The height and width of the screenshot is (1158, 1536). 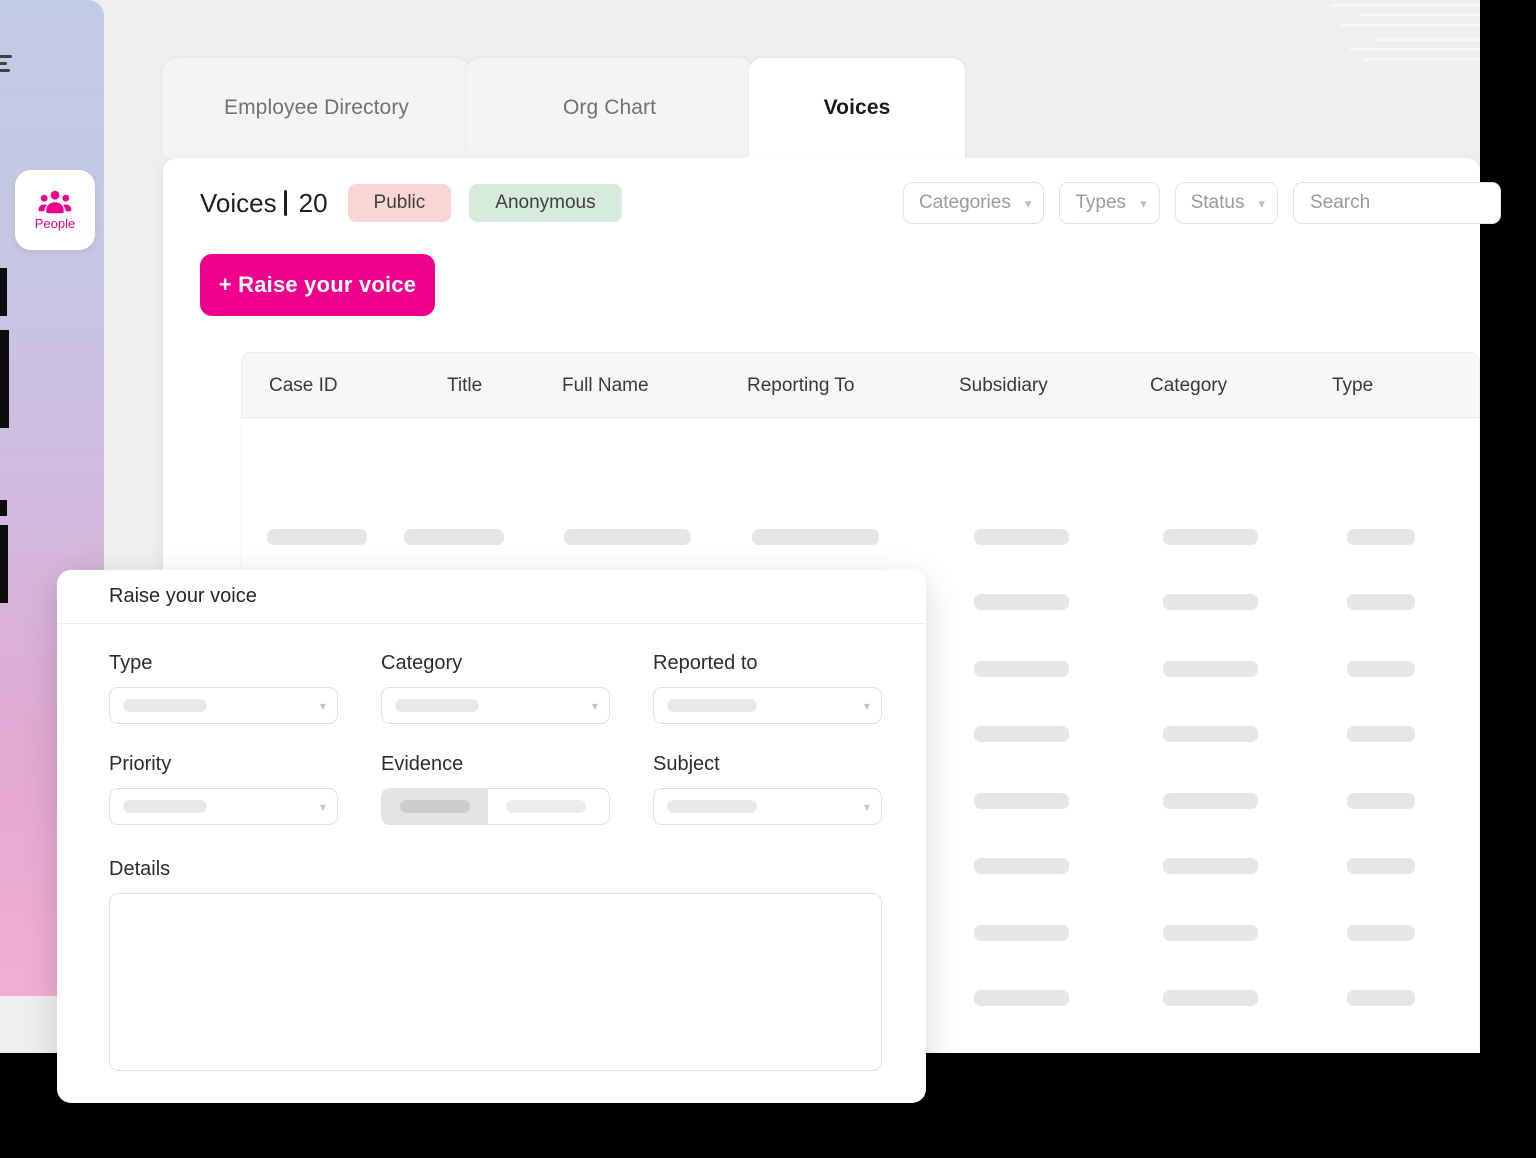 I want to click on field-evidence: Evidence, so click(x=495, y=789).